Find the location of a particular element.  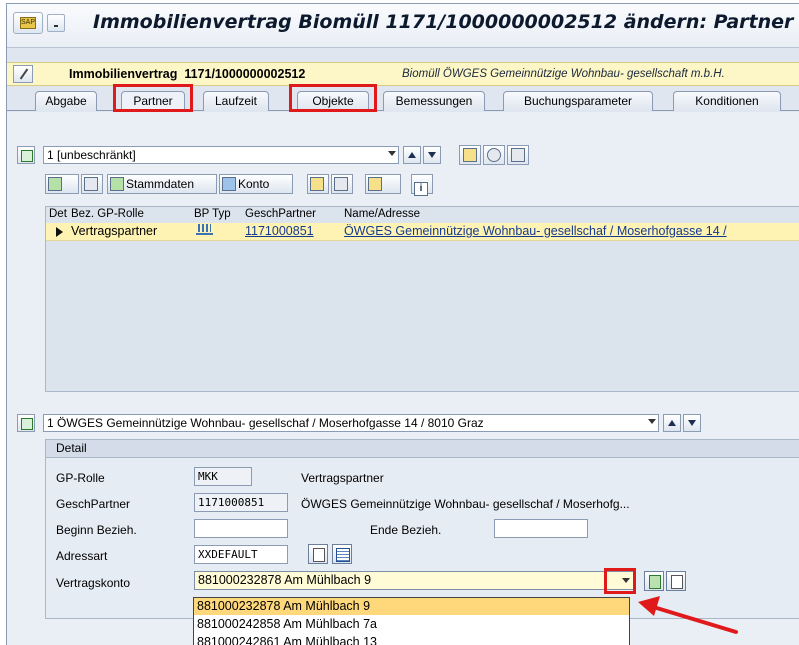

window-menu-button is located at coordinates (56, 23).